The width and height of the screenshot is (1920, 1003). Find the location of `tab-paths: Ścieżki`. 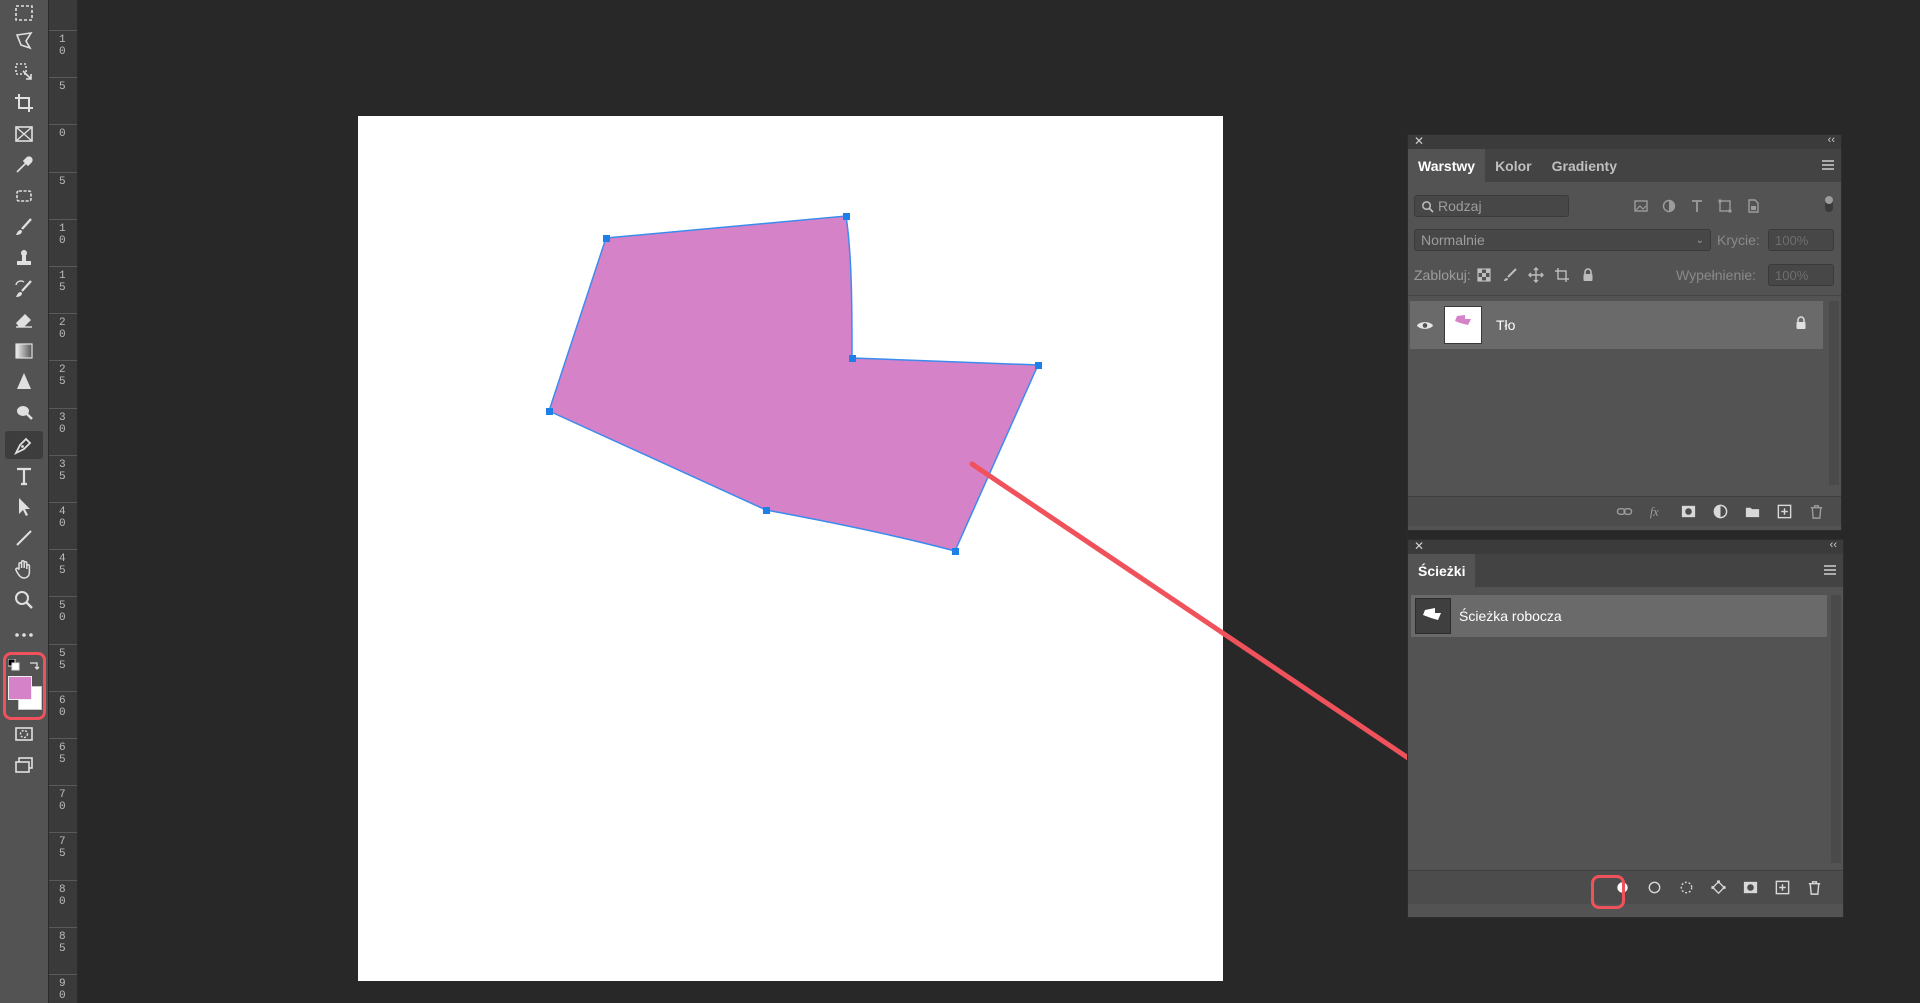

tab-paths: Ścieżki is located at coordinates (1442, 570).